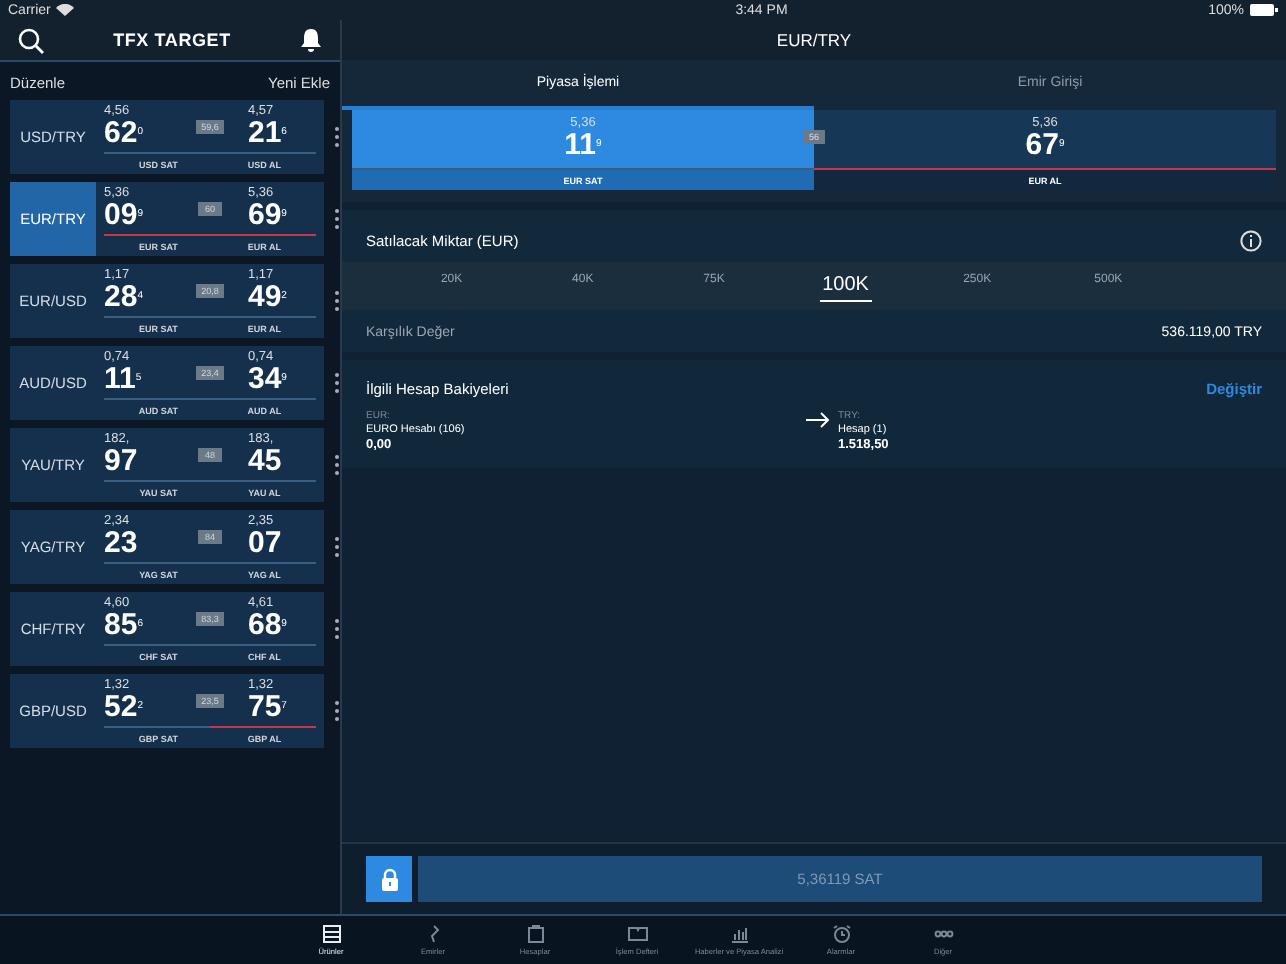 The height and width of the screenshot is (964, 1286). Describe the element at coordinates (845, 286) in the screenshot. I see `amount-option: 100K` at that location.